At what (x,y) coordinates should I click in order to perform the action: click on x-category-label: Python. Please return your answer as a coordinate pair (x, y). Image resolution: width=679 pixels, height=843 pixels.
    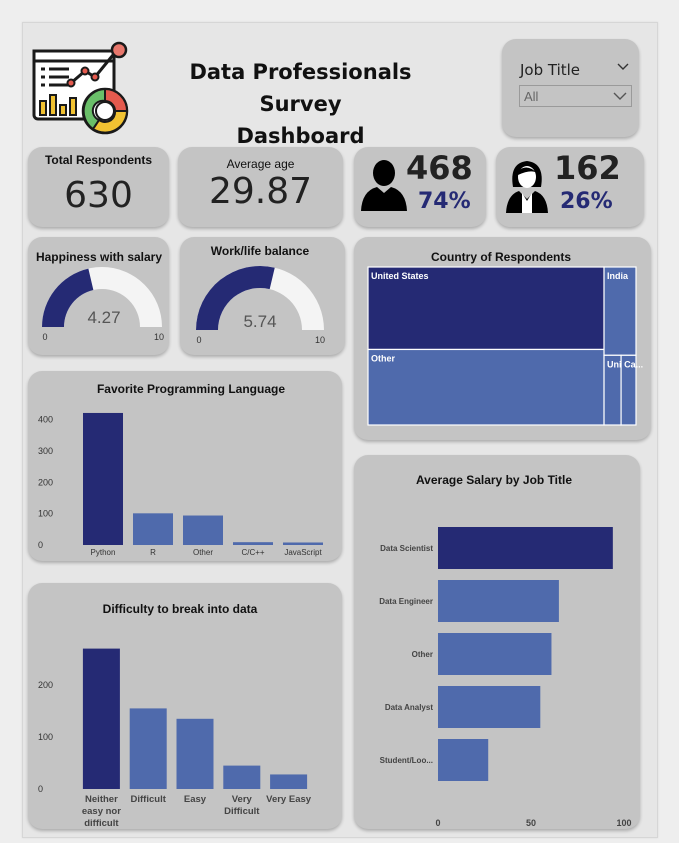
    Looking at the image, I should click on (103, 552).